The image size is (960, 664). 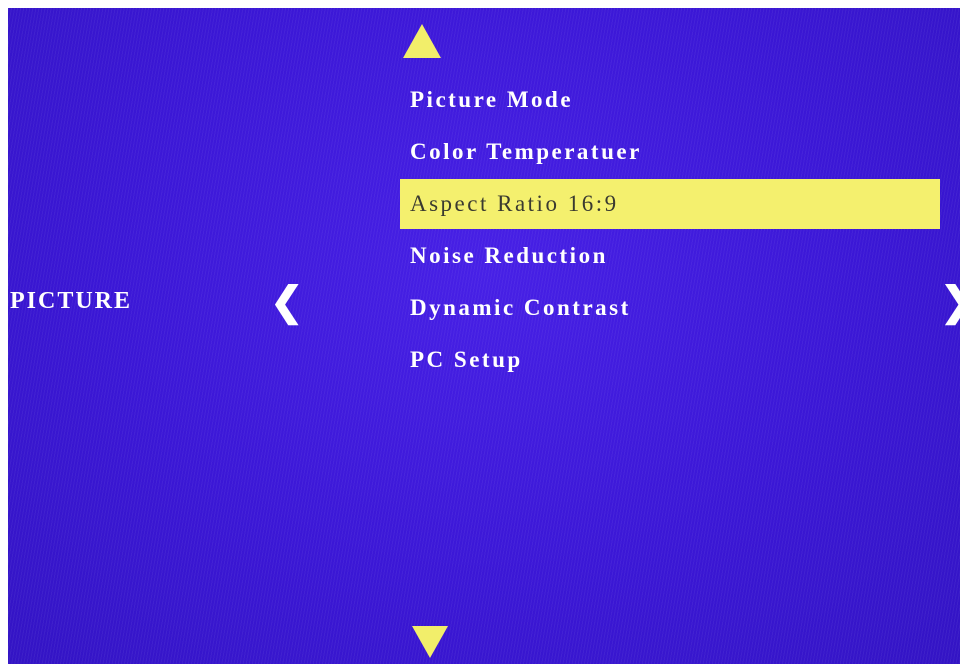 What do you see at coordinates (670, 308) in the screenshot?
I see `menu-item-dynamic-contrast: Dynamic Contrast` at bounding box center [670, 308].